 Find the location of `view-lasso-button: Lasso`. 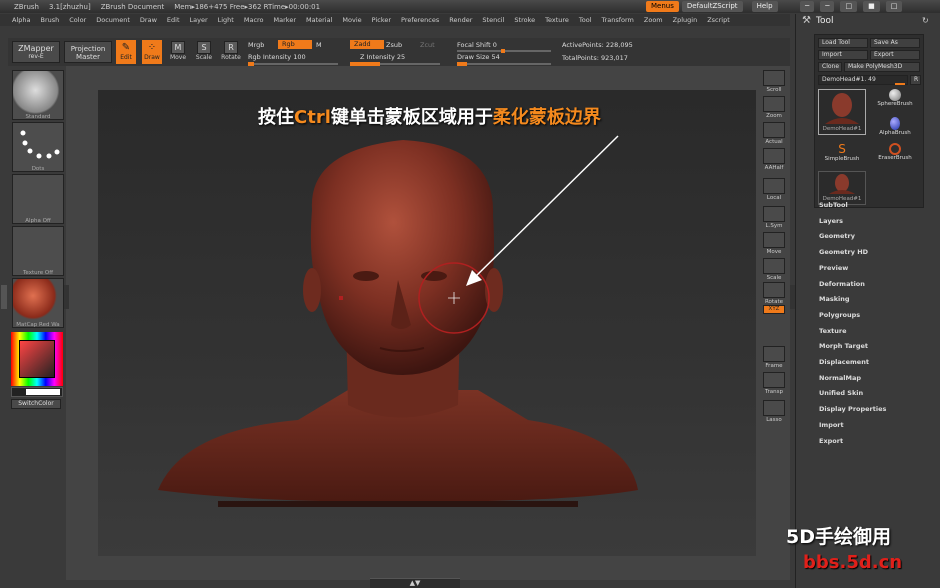

view-lasso-button: Lasso is located at coordinates (774, 411).